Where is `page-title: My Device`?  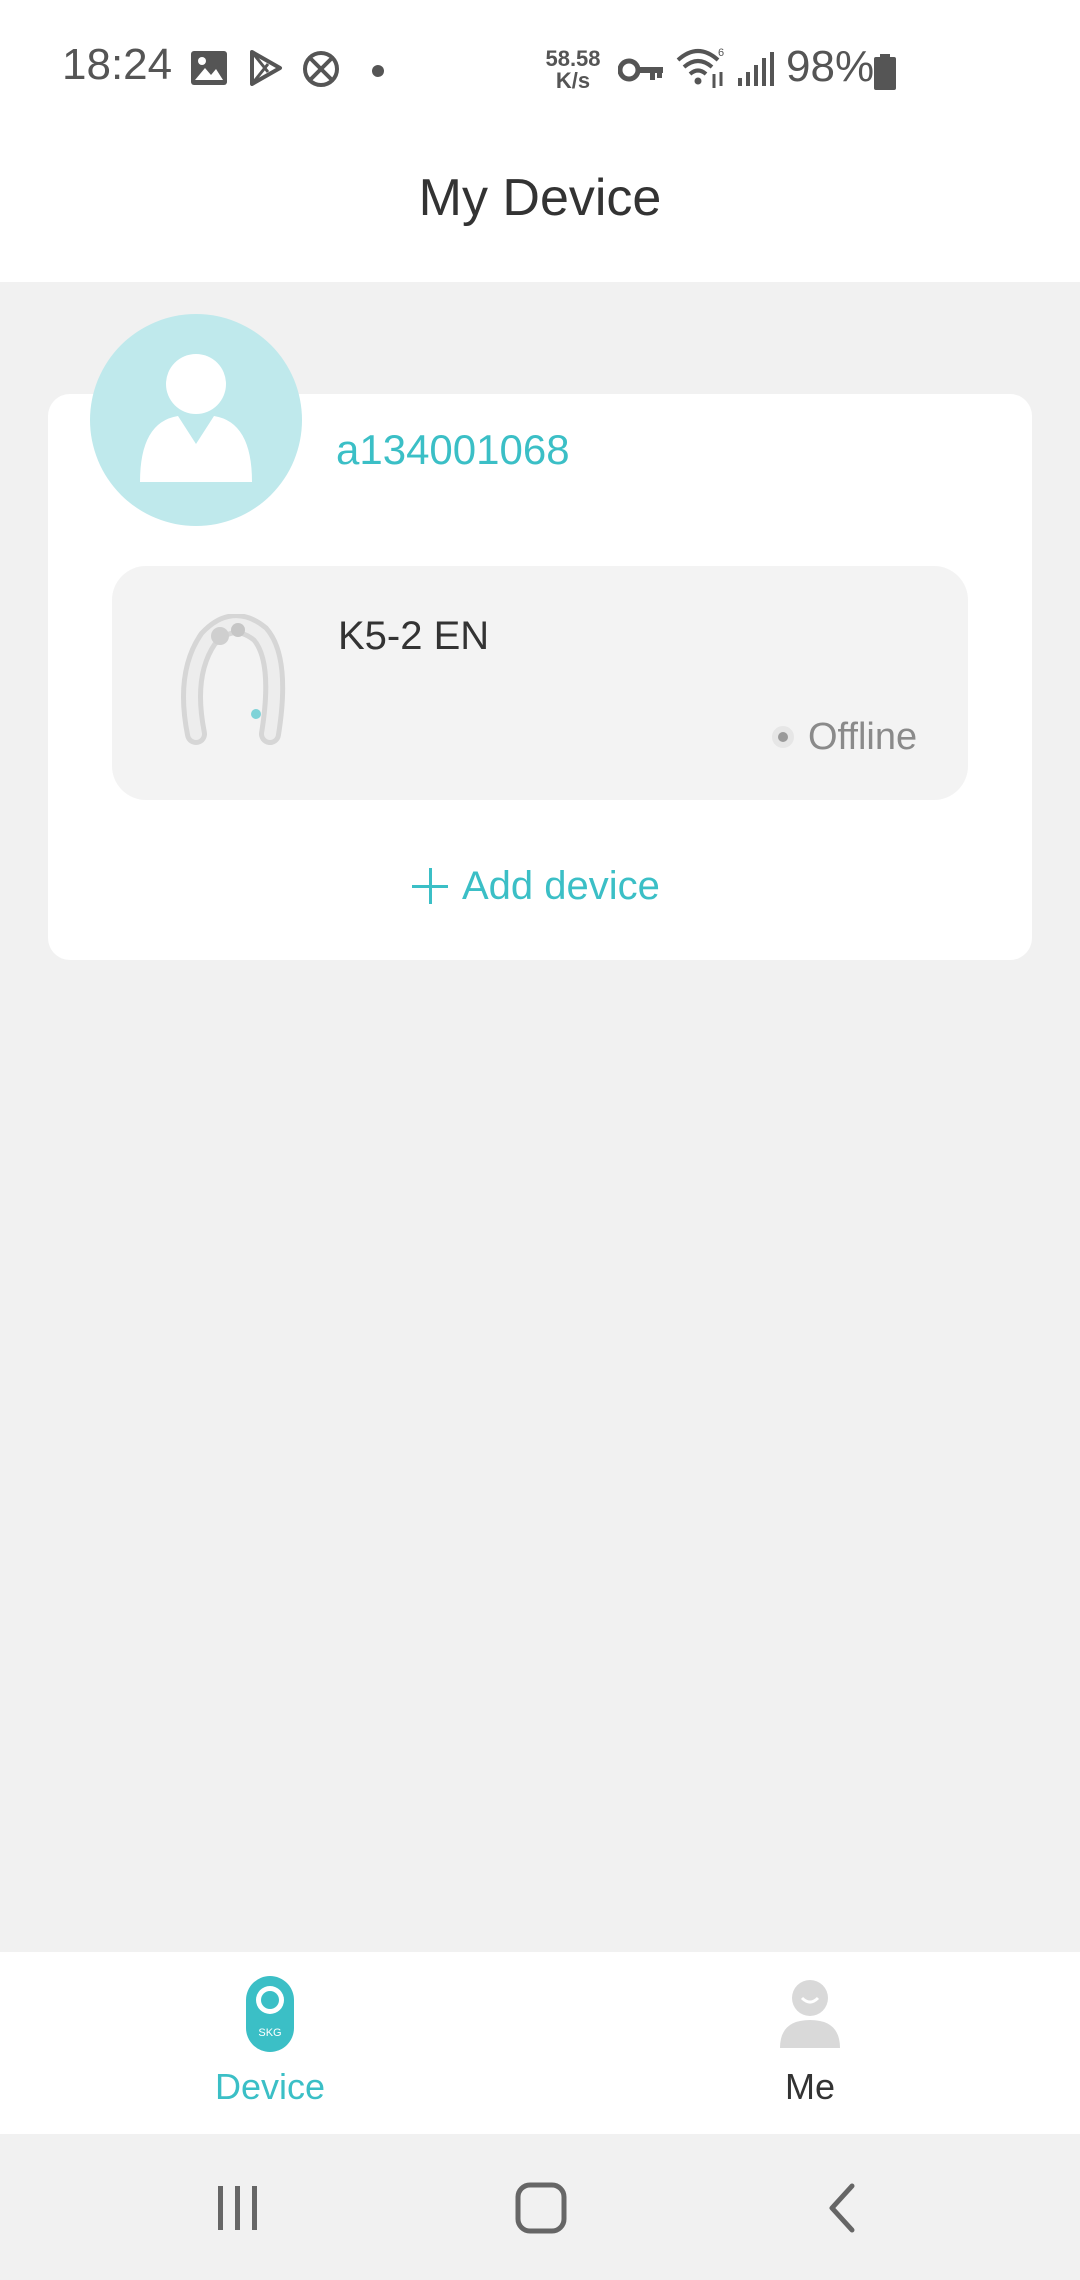
page-title: My Device is located at coordinates (540, 198).